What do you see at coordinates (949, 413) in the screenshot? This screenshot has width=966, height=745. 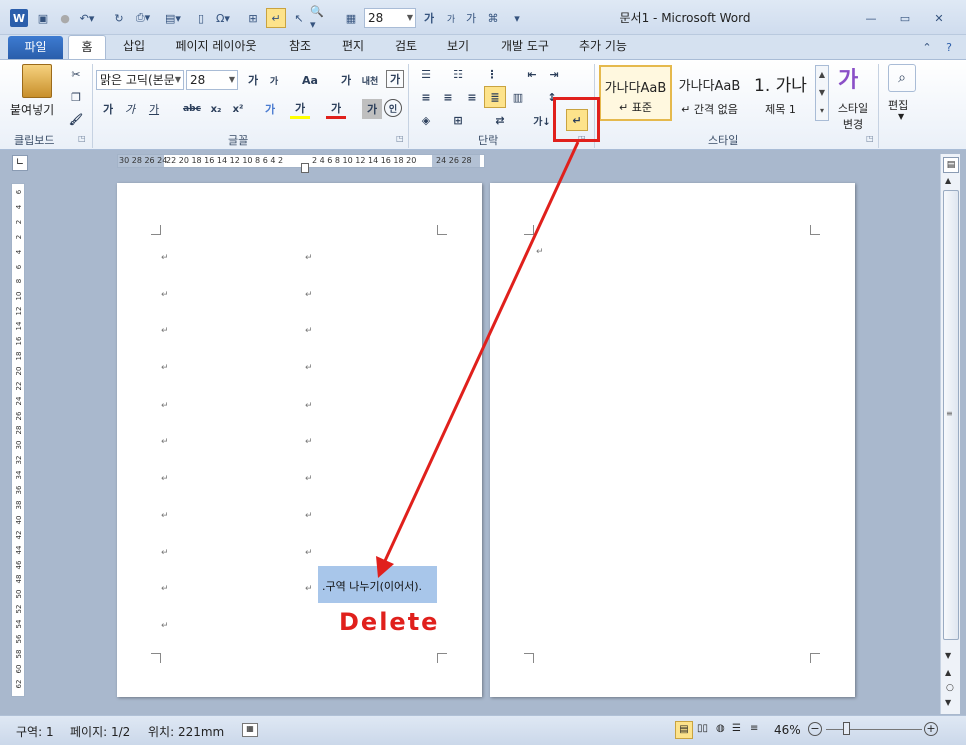 I see `thumb-grip-icon: ≡` at bounding box center [949, 413].